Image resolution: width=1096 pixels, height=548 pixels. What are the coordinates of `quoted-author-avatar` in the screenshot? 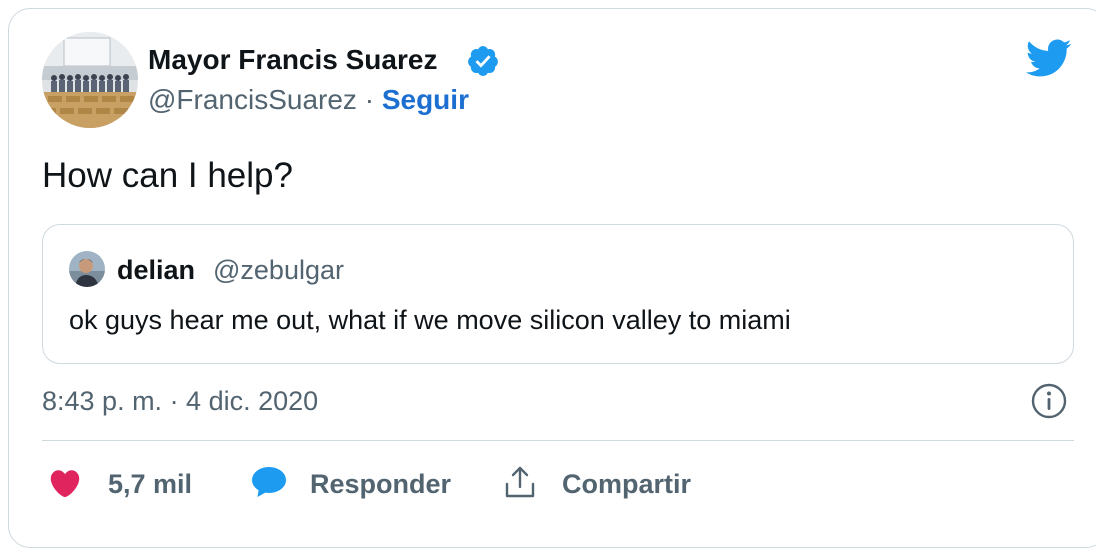 It's located at (87, 269).